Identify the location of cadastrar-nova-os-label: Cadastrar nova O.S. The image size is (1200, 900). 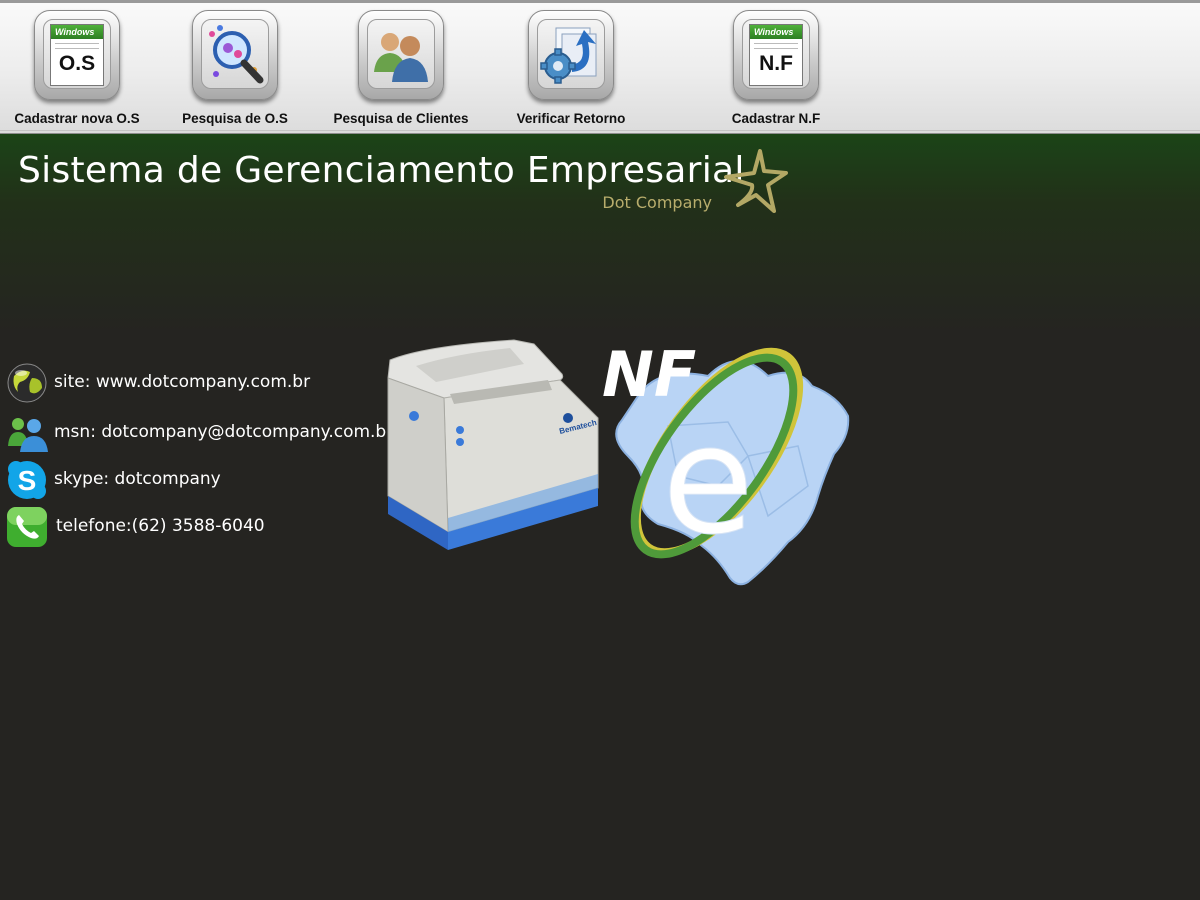
(77, 118).